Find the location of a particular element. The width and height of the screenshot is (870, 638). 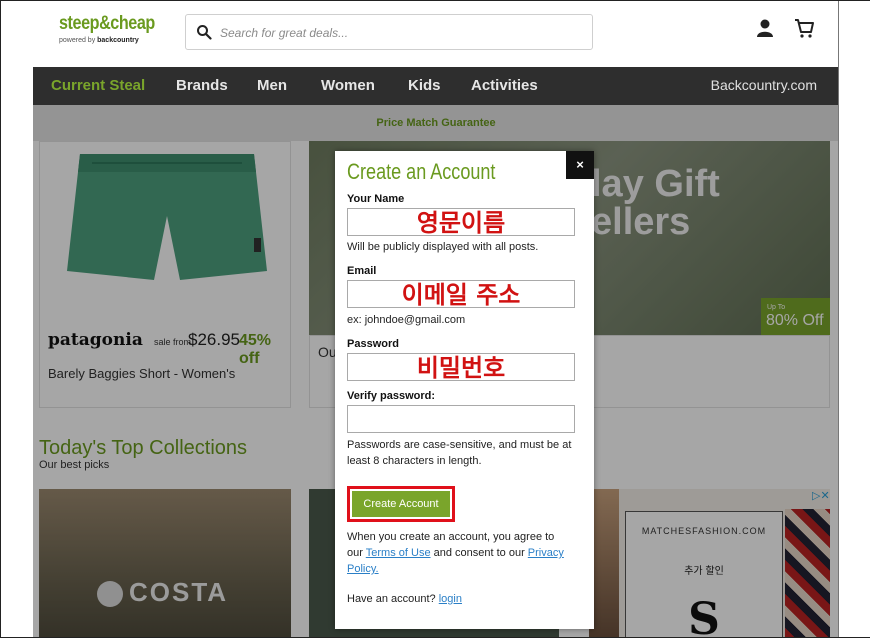

terms-of-use-link: Terms of Use is located at coordinates (398, 553).